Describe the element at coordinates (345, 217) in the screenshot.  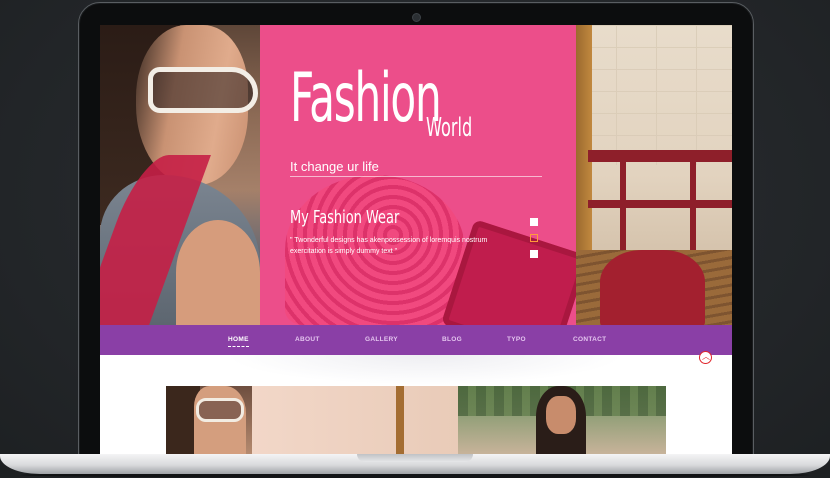
I see `slide-title: My Fashion Wear` at that location.